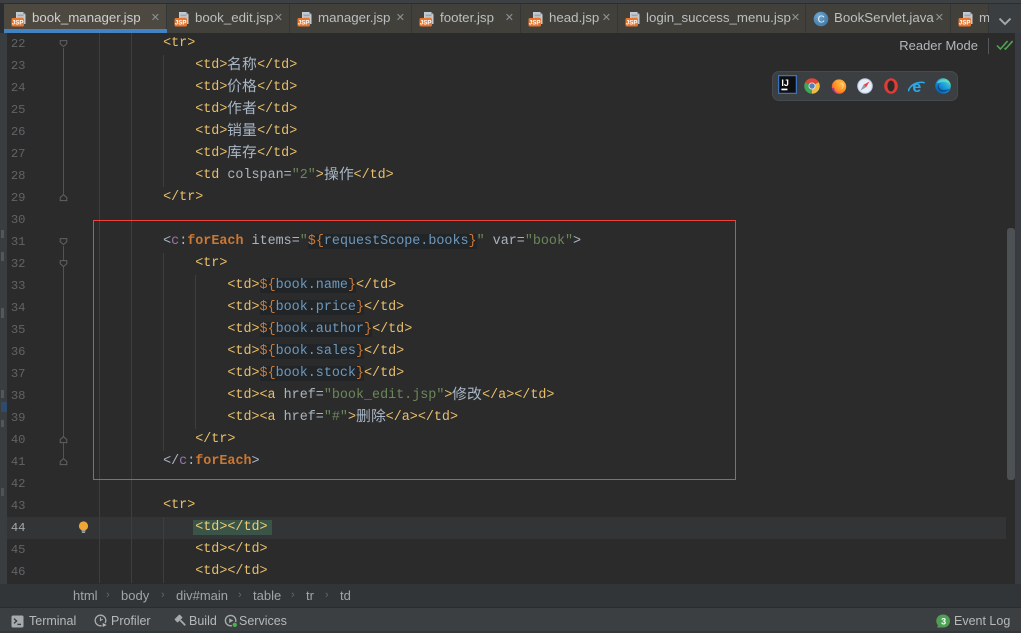 The image size is (1021, 633). Describe the element at coordinates (943, 621) in the screenshot. I see `svg-text: 3` at that location.